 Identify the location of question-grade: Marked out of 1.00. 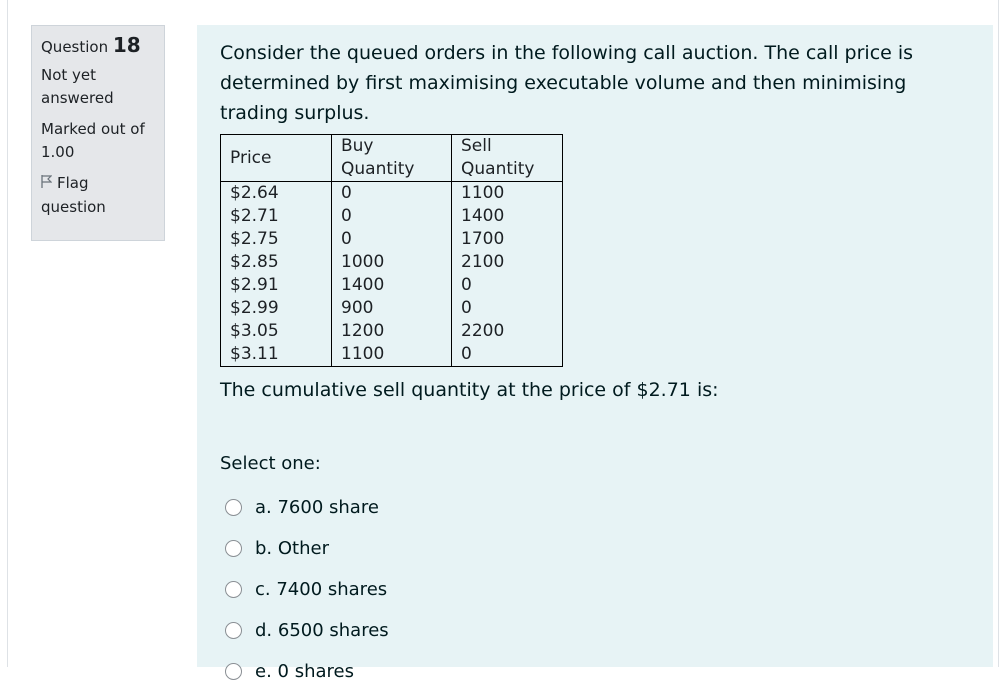
(93, 140).